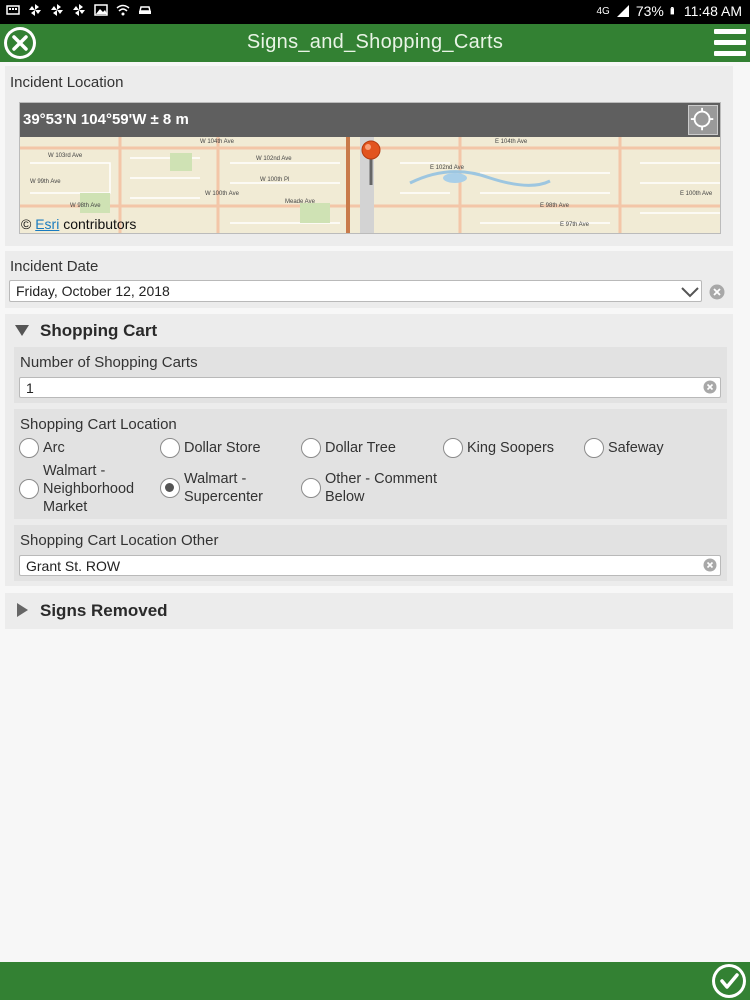 Image resolution: width=750 pixels, height=1000 pixels. I want to click on map-street-label: W 100th Pl, so click(274, 180).